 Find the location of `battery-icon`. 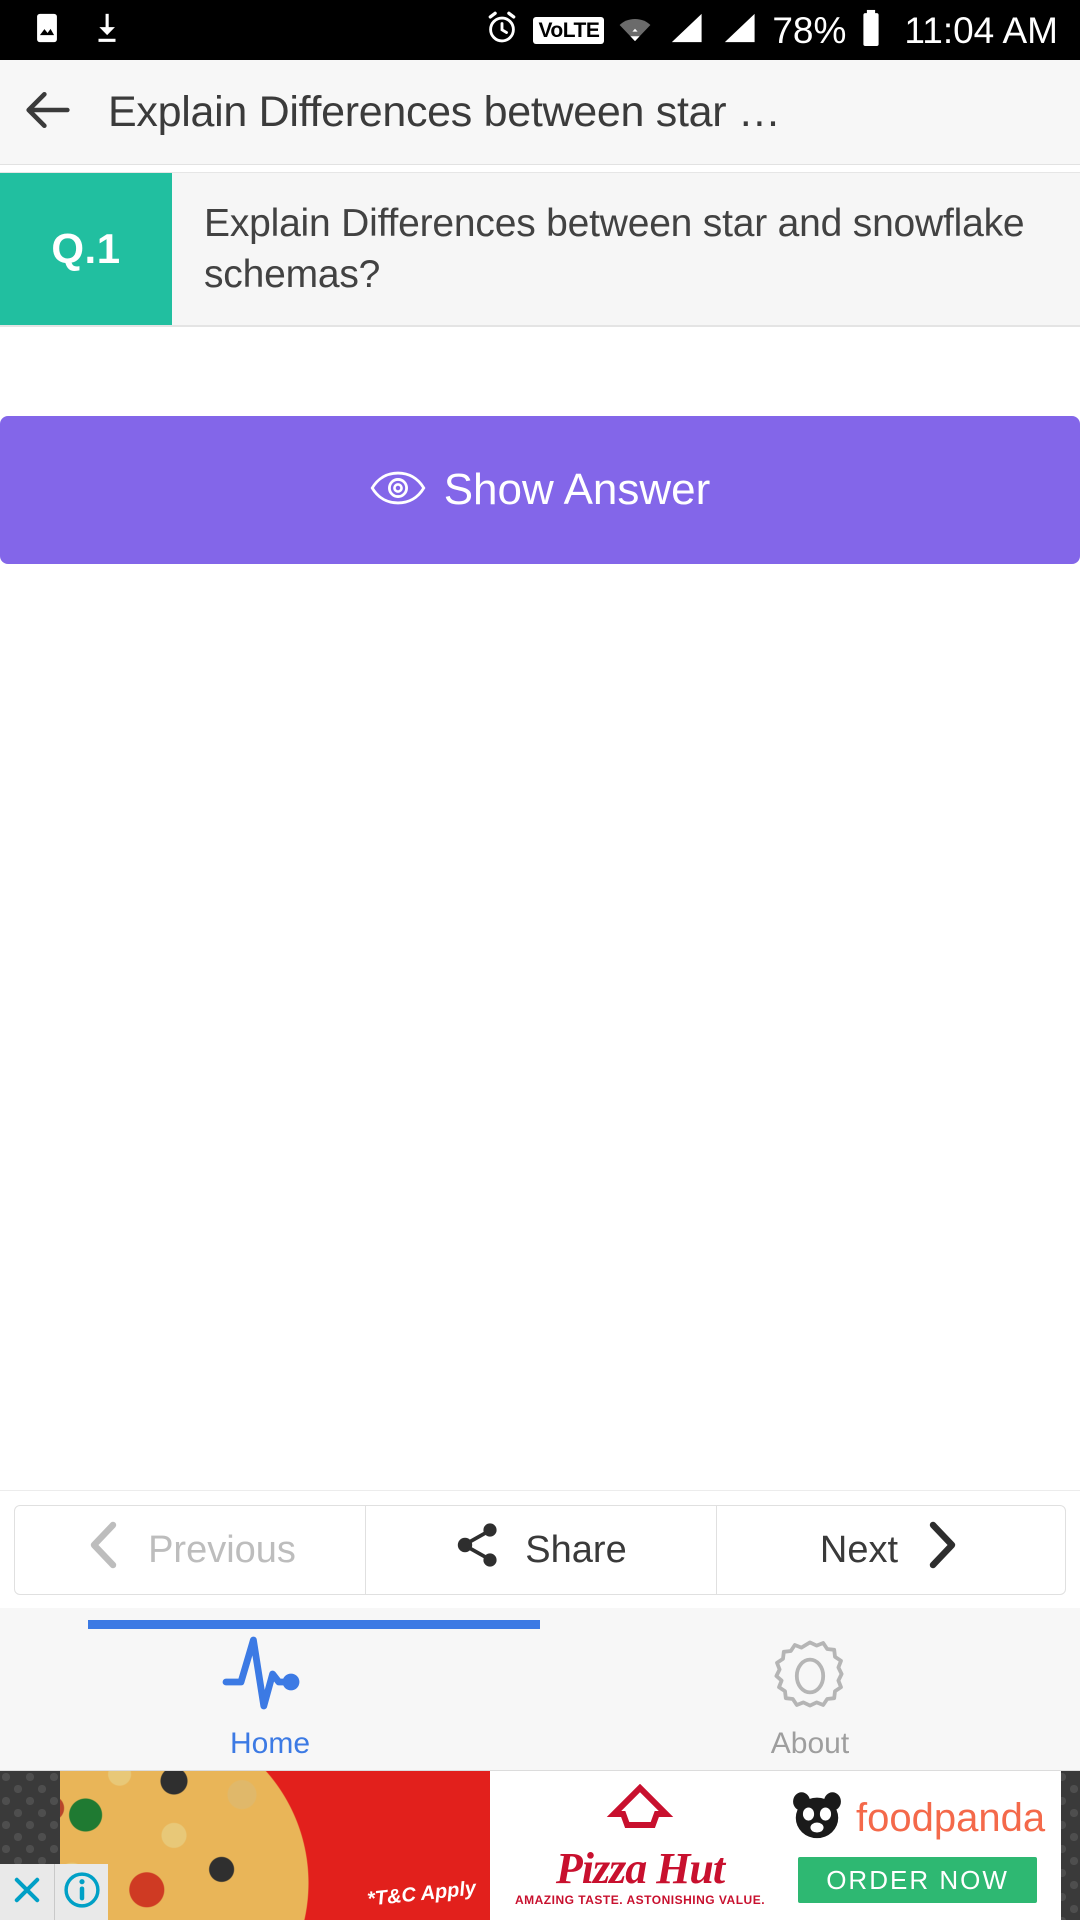

battery-icon is located at coordinates (871, 30).